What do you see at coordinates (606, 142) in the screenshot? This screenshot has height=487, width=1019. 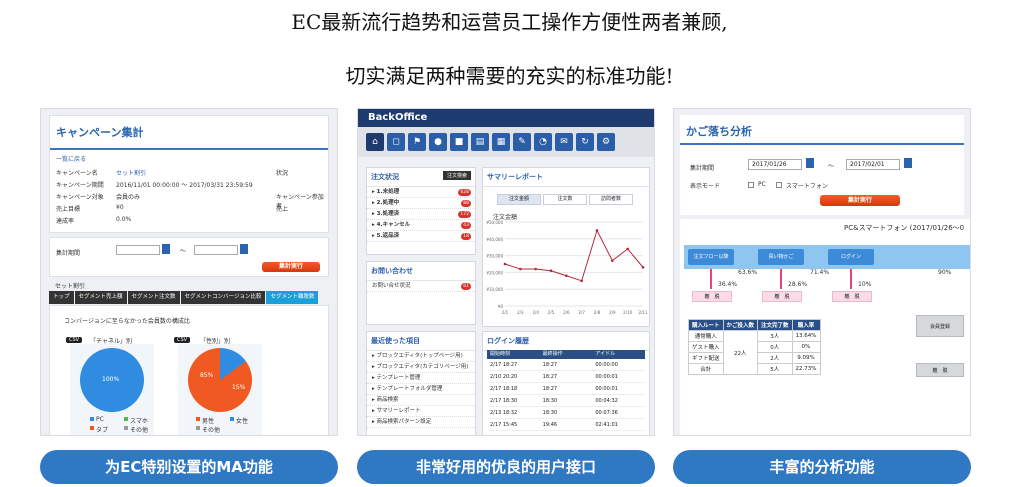 I see `toolbar-icon: ⚙` at bounding box center [606, 142].